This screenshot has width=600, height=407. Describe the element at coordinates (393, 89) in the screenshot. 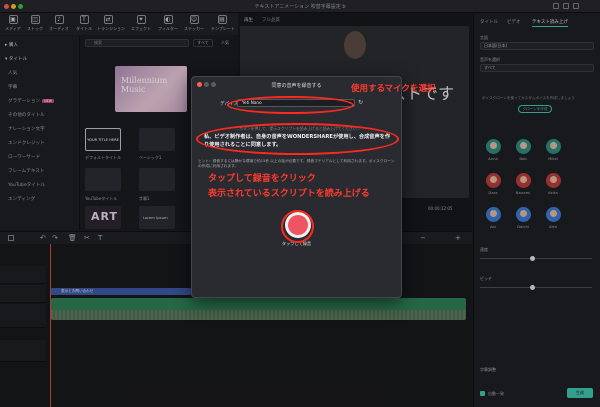

I see `annotation-select-mic: 使用するマイクを選択` at that location.